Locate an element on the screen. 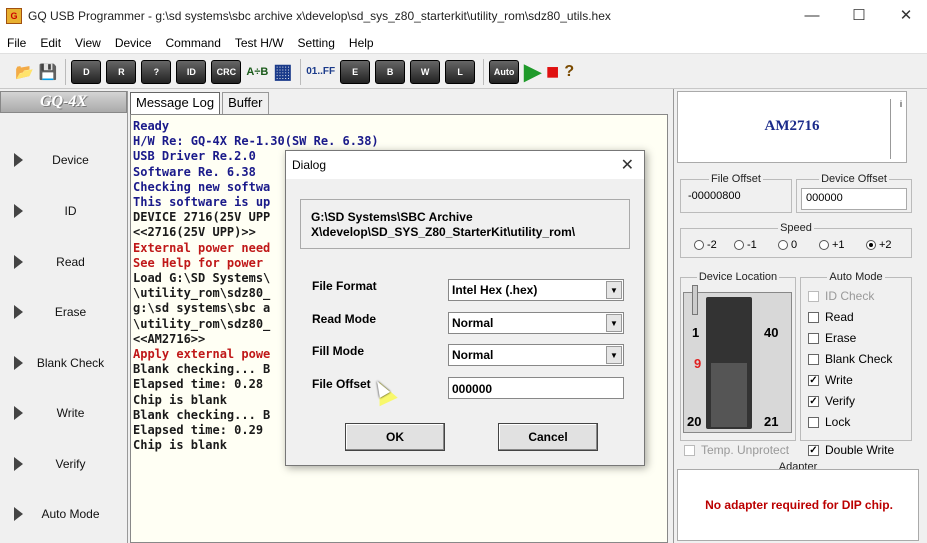 The image size is (927, 543). open-button: 📂 is located at coordinates (24, 72).